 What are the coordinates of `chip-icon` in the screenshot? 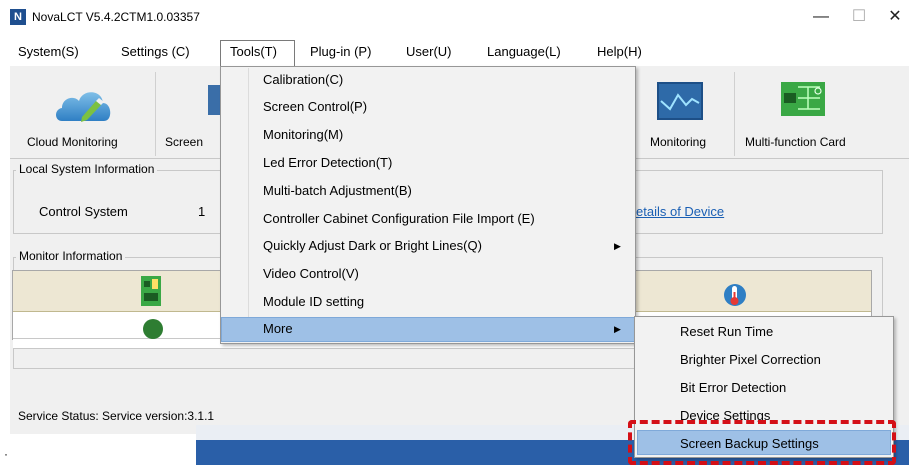 It's located at (151, 291).